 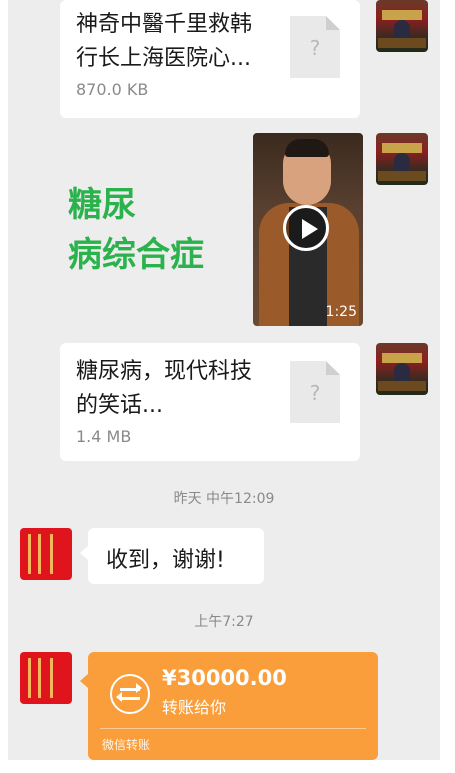 I want to click on file-message-bubble: 糖尿病，现代科技 的笑话... 1.4 MB ?, so click(x=210, y=402).